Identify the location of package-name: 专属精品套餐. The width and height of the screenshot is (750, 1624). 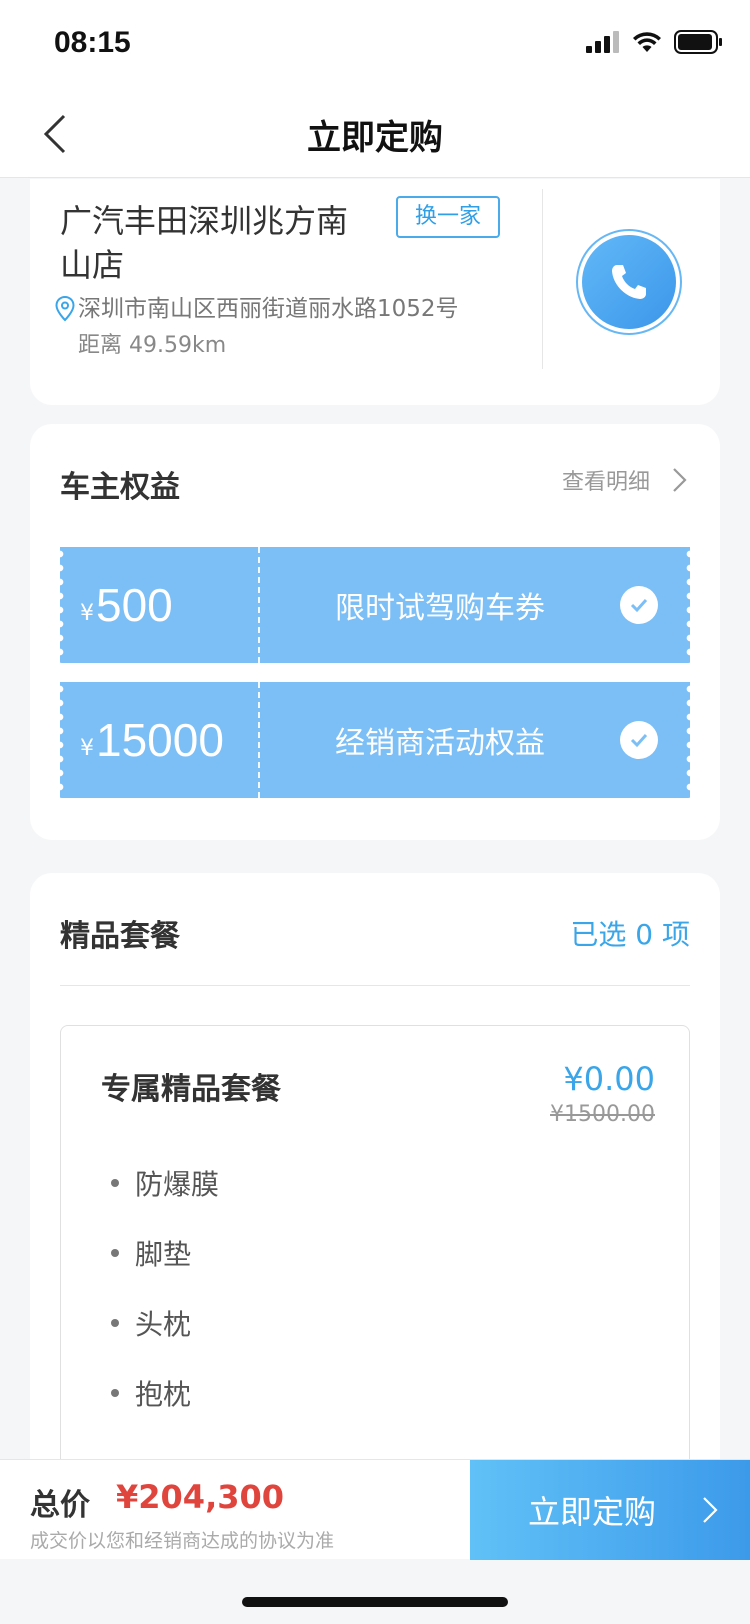
(191, 1089).